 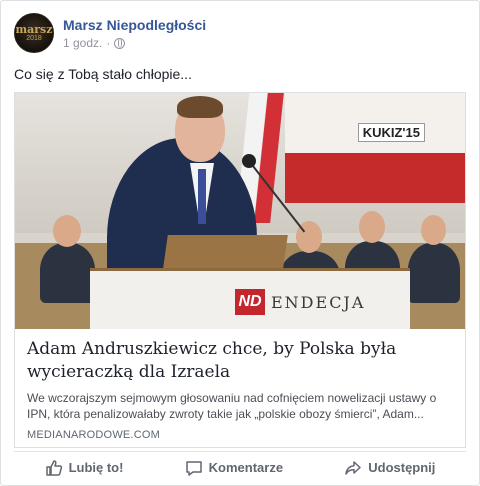 What do you see at coordinates (318, 302) in the screenshot?
I see `podium-brand: ENDECJA` at bounding box center [318, 302].